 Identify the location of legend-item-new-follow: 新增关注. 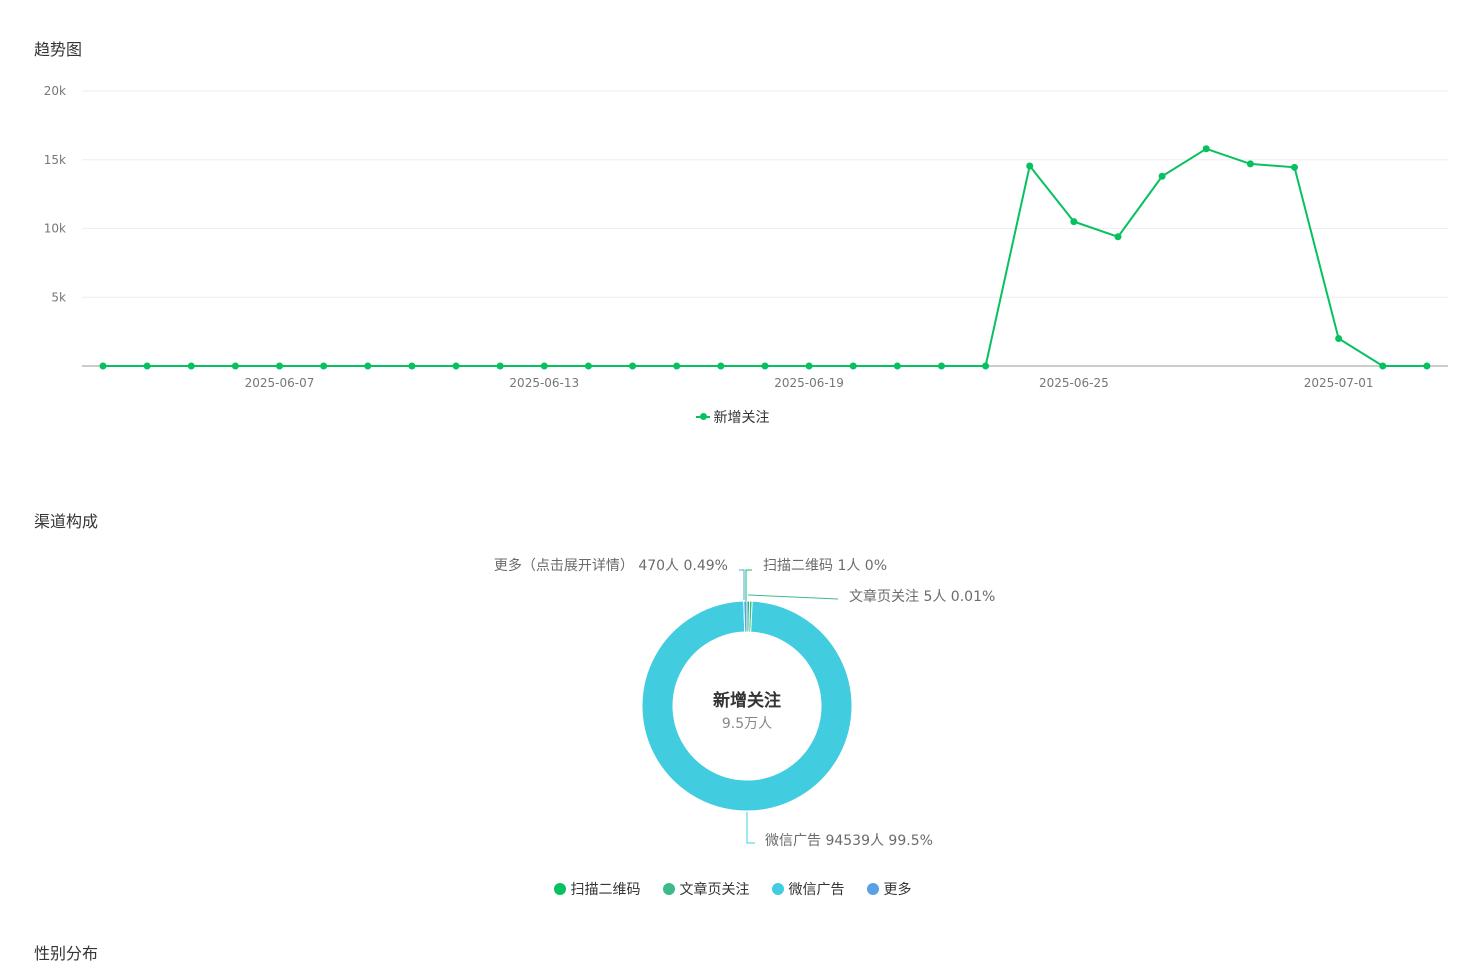
(732, 417).